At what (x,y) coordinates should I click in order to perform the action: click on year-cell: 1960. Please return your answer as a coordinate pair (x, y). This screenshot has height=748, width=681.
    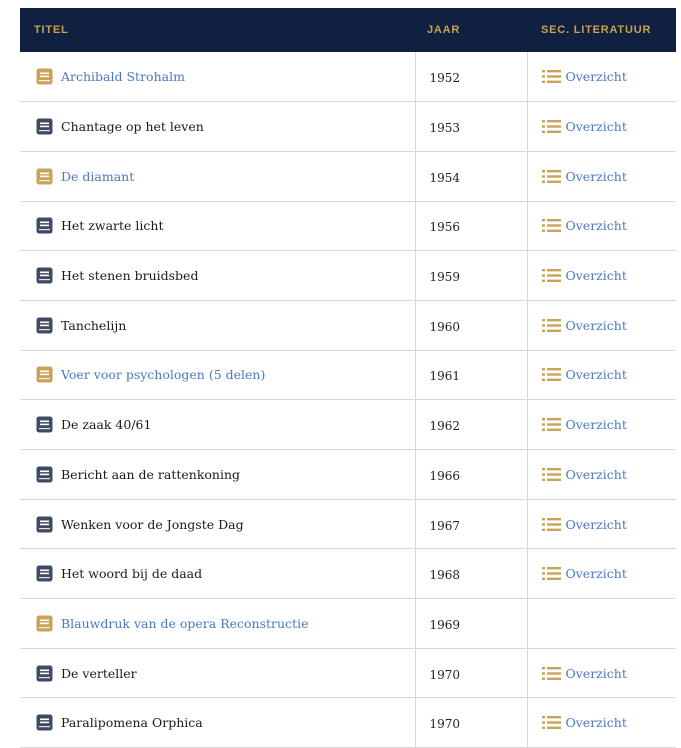
    Looking at the image, I should click on (471, 325).